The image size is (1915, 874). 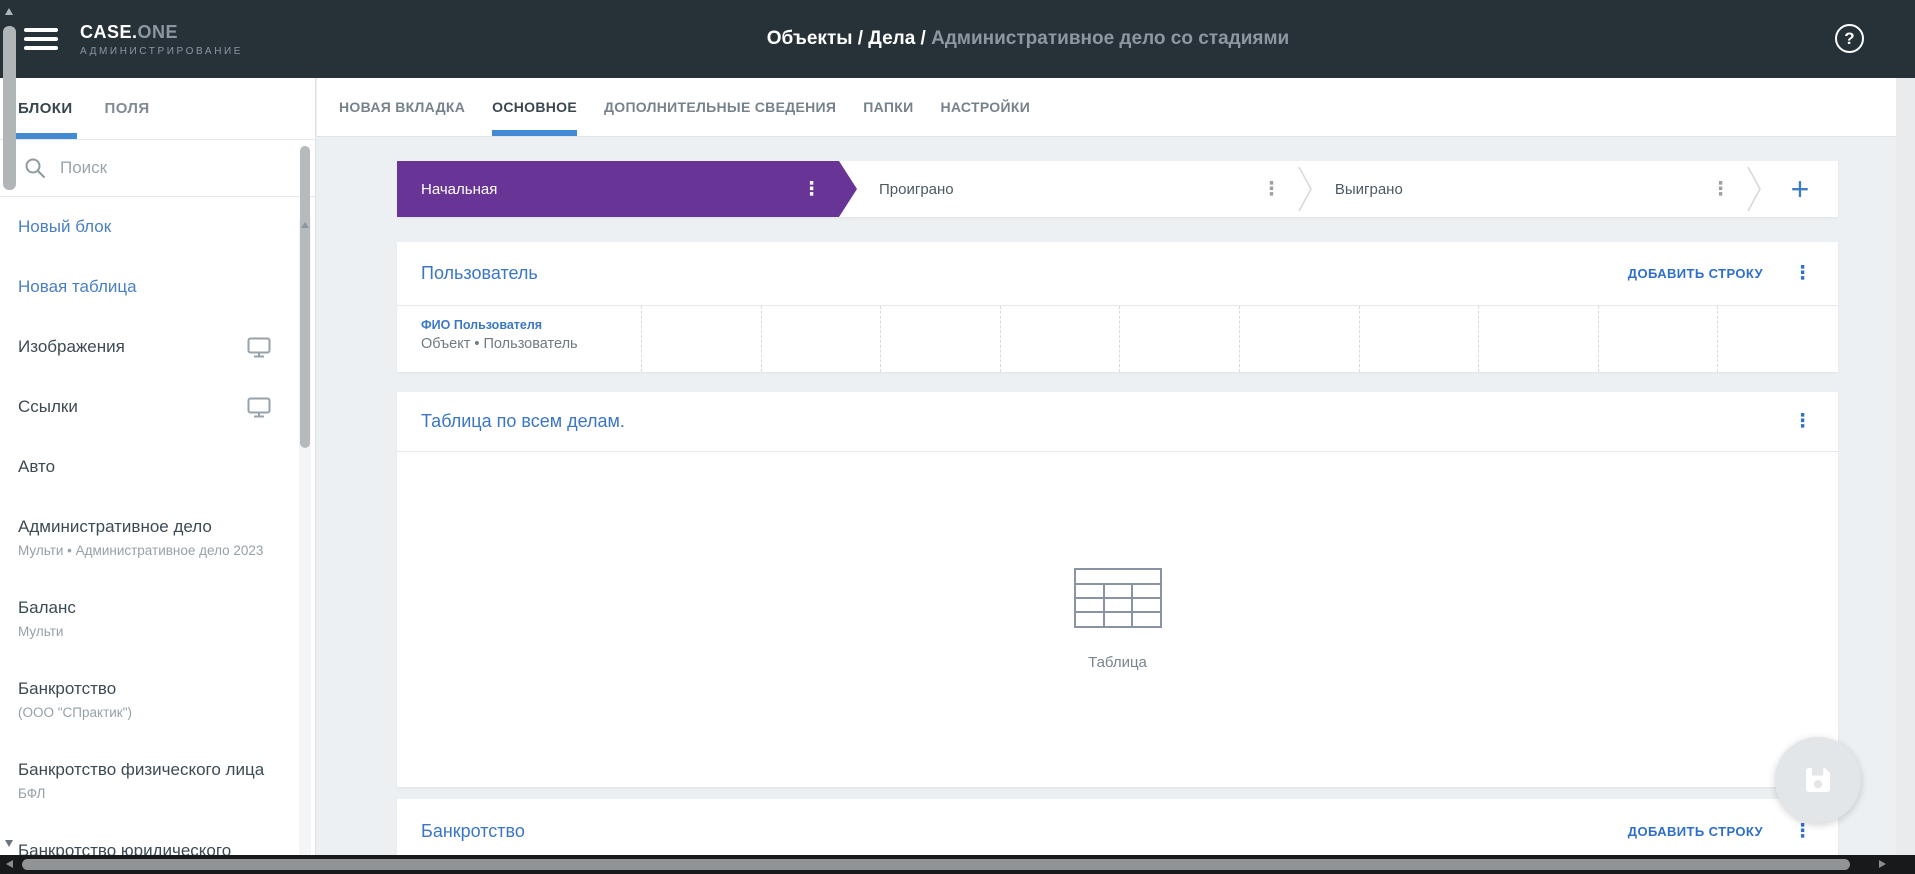 I want to click on scrollbar-right-arrow-icon, so click(x=1882, y=864).